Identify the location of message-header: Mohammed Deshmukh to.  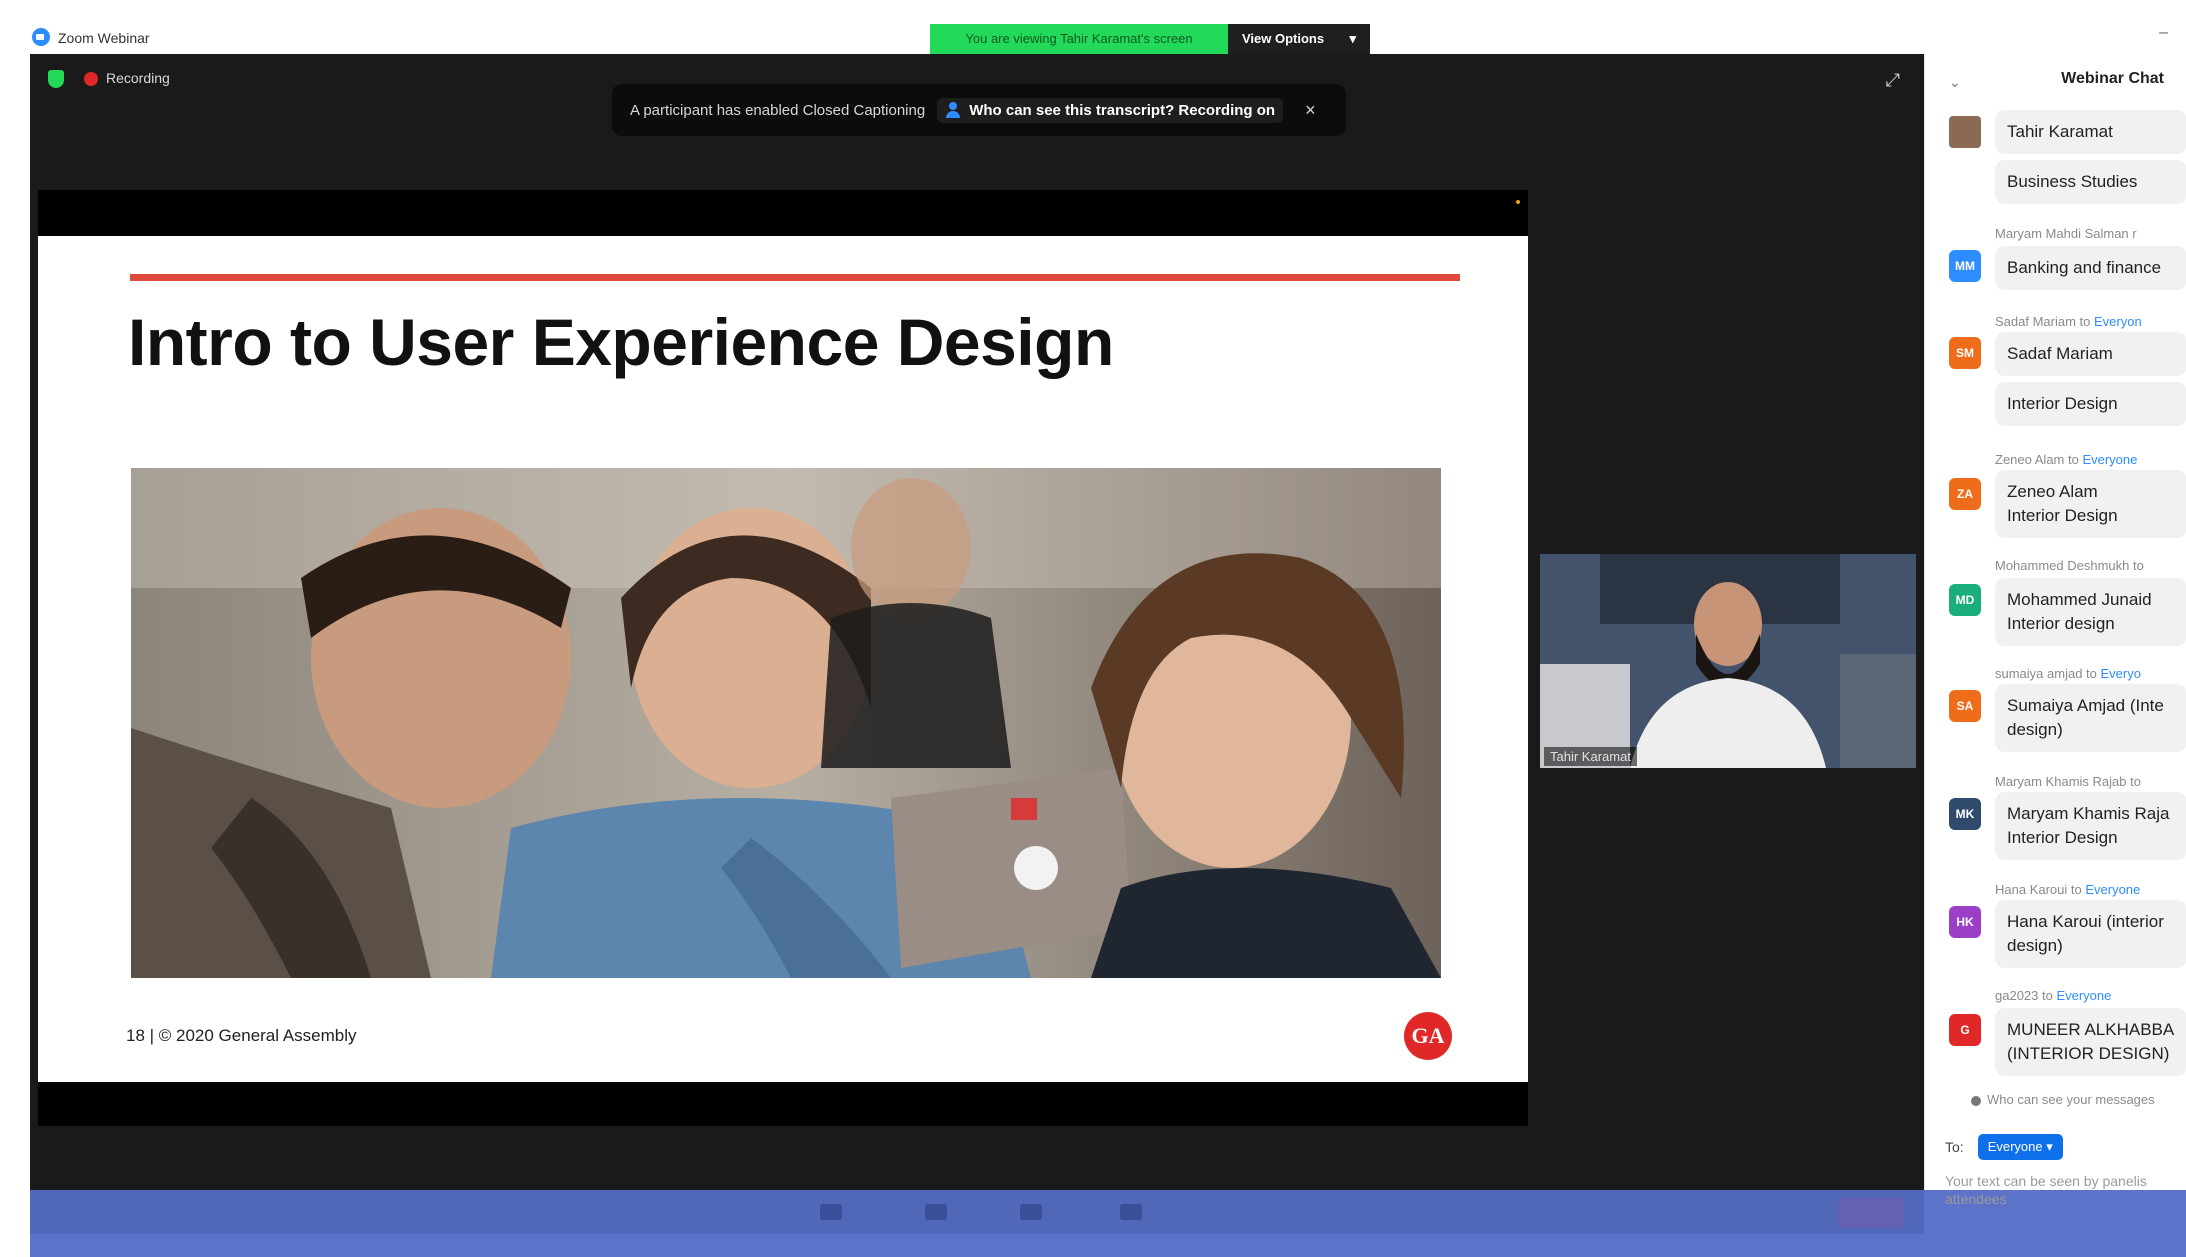
(2069, 565).